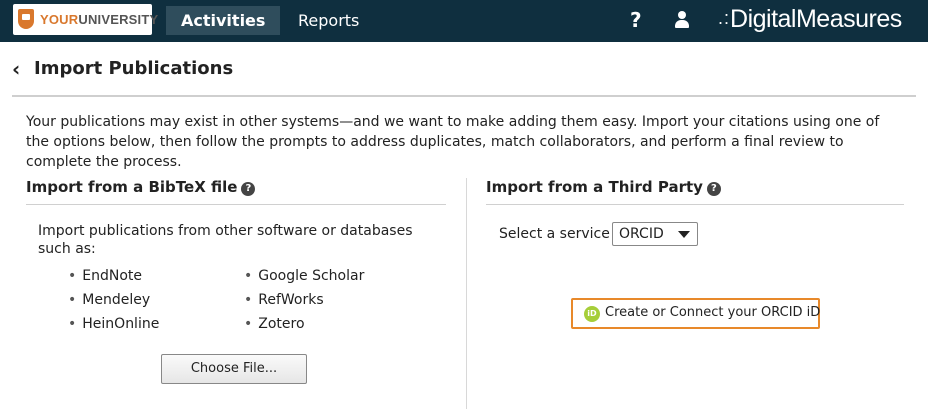  Describe the element at coordinates (236, 204) in the screenshot. I see `bibtex-section-divider` at that location.